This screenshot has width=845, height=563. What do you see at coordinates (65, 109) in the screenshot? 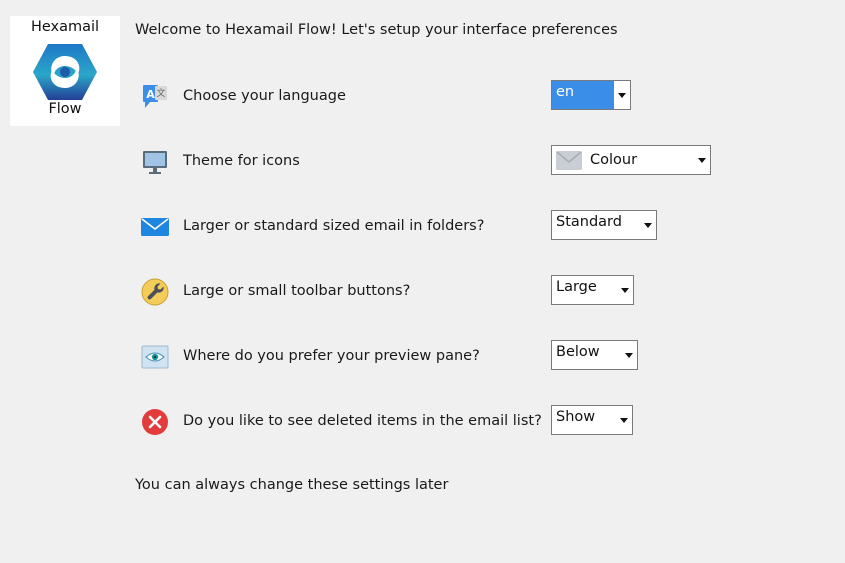
I see `logo-subtitle: Flow` at bounding box center [65, 109].